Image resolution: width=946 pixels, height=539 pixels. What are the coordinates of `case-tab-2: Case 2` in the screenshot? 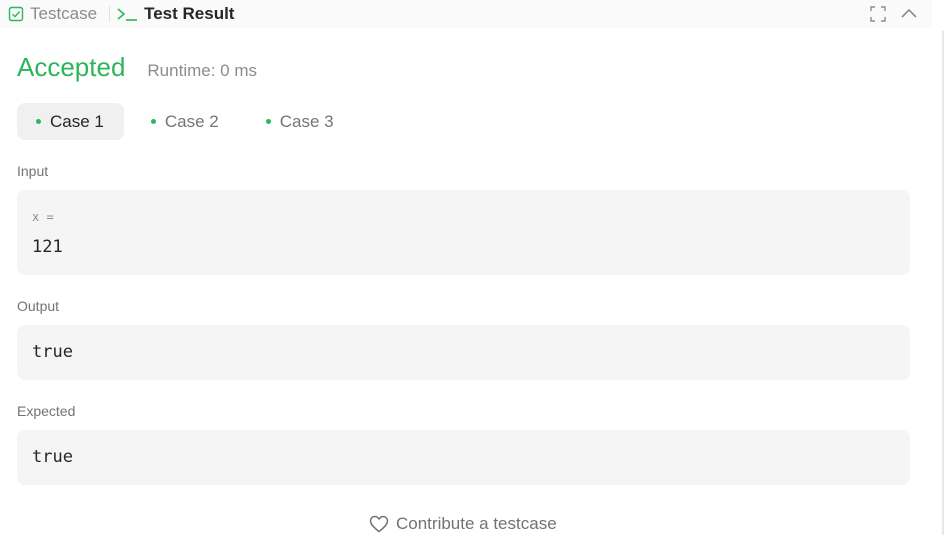 It's located at (185, 121).